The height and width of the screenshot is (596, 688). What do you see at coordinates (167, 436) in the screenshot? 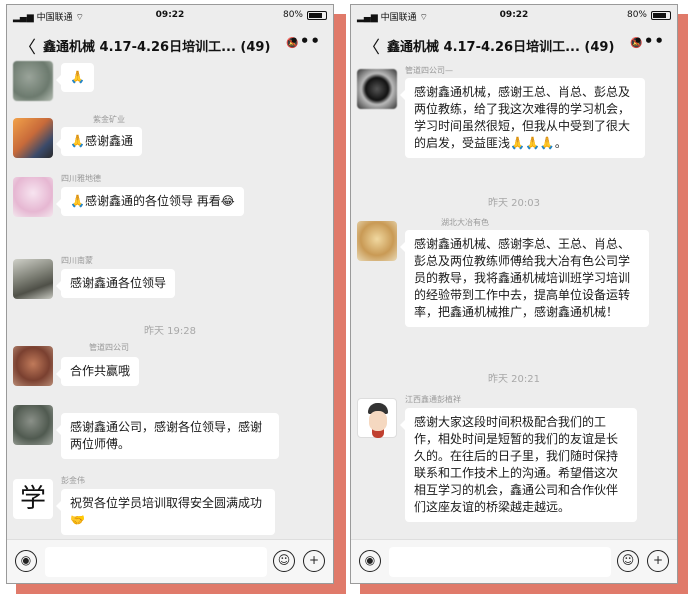
I see `message-bubble: 感谢鑫通公司，感谢各位领导，感谢两位师傅。` at bounding box center [167, 436].